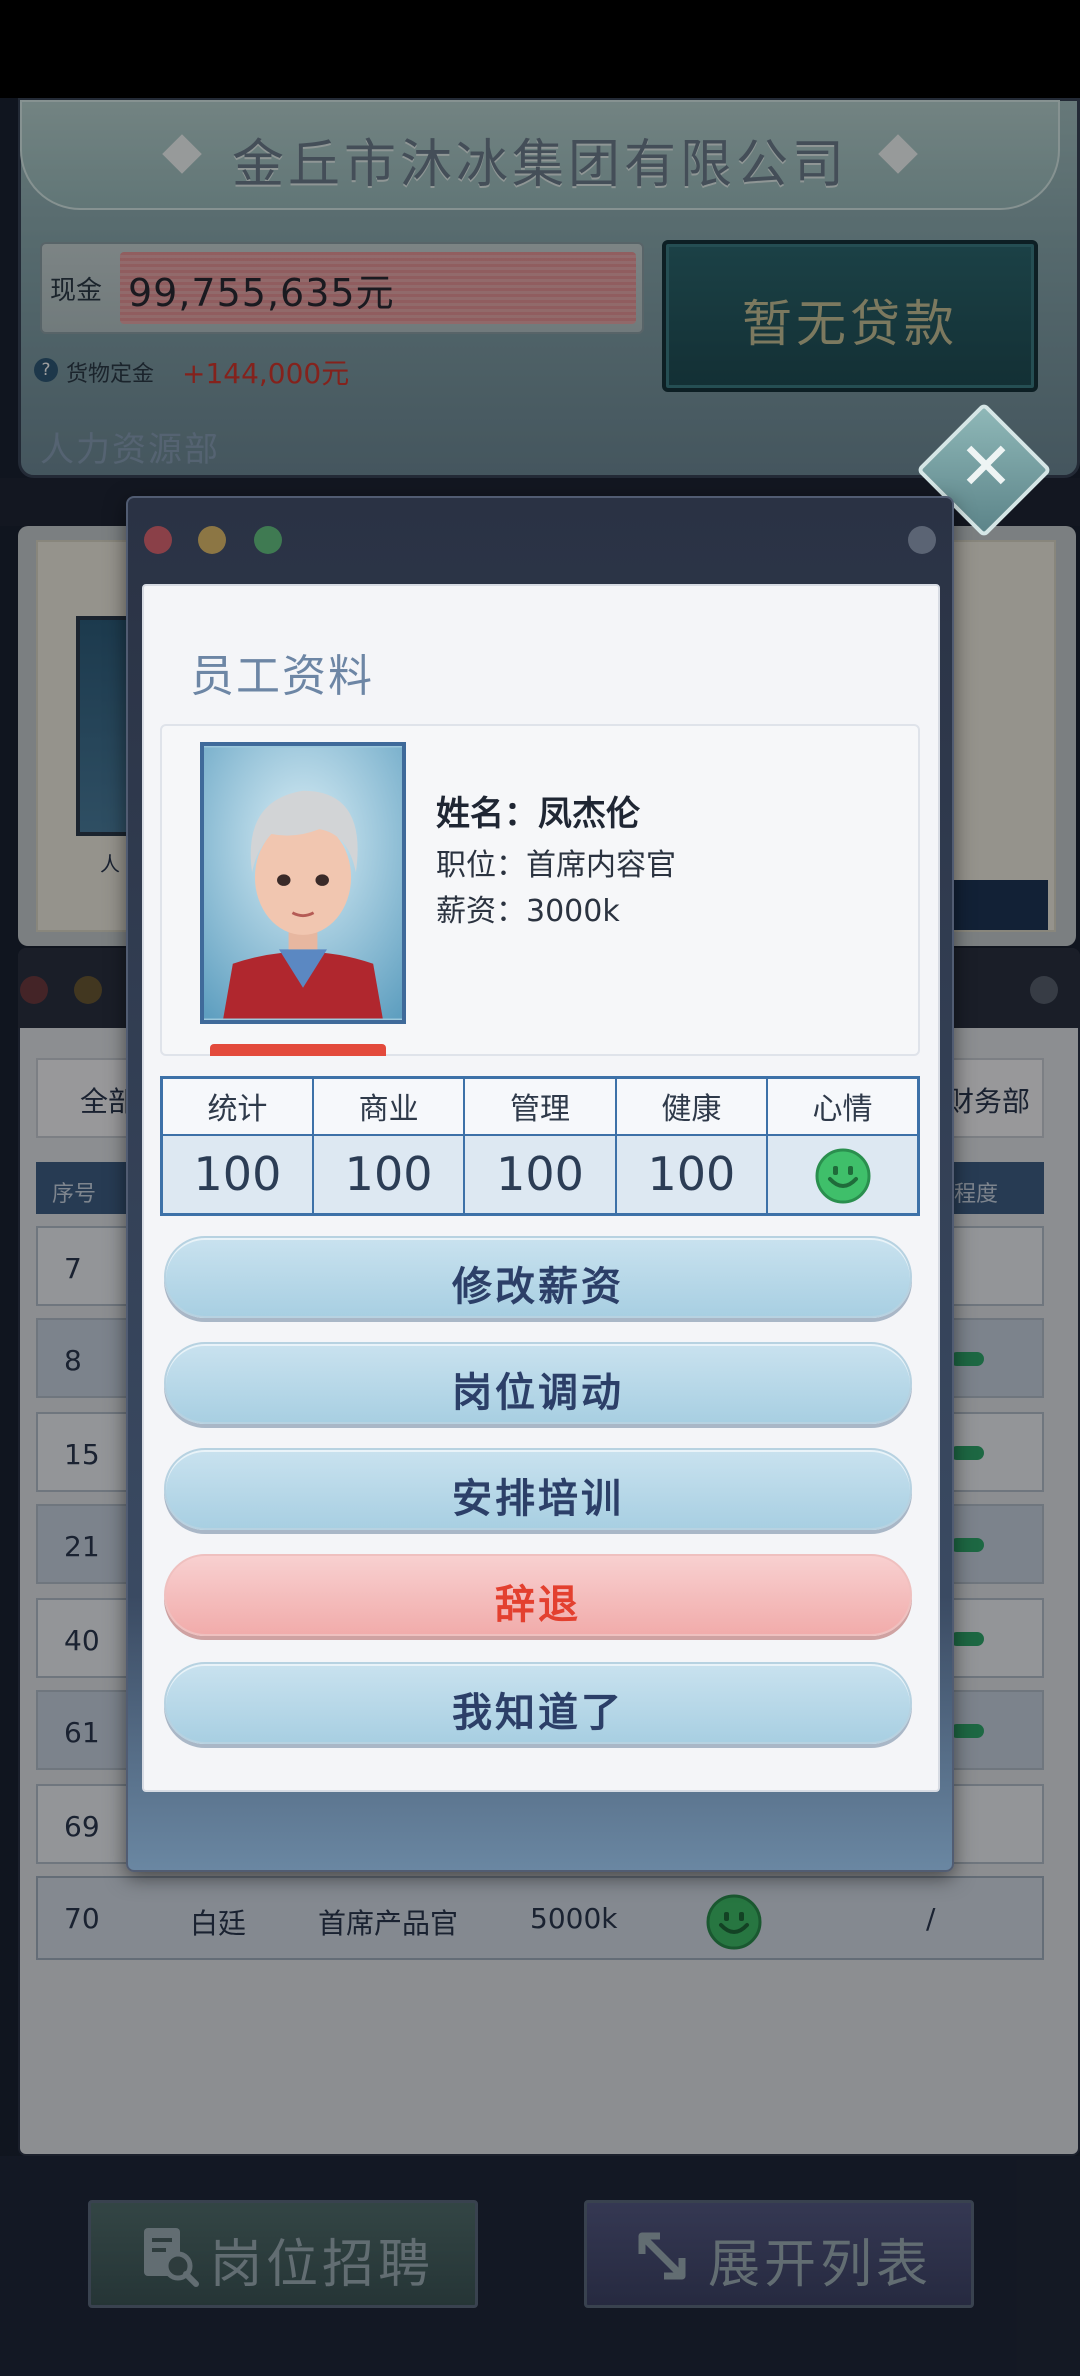 The image size is (1080, 2376). Describe the element at coordinates (540, 49) in the screenshot. I see `status-bar` at that location.